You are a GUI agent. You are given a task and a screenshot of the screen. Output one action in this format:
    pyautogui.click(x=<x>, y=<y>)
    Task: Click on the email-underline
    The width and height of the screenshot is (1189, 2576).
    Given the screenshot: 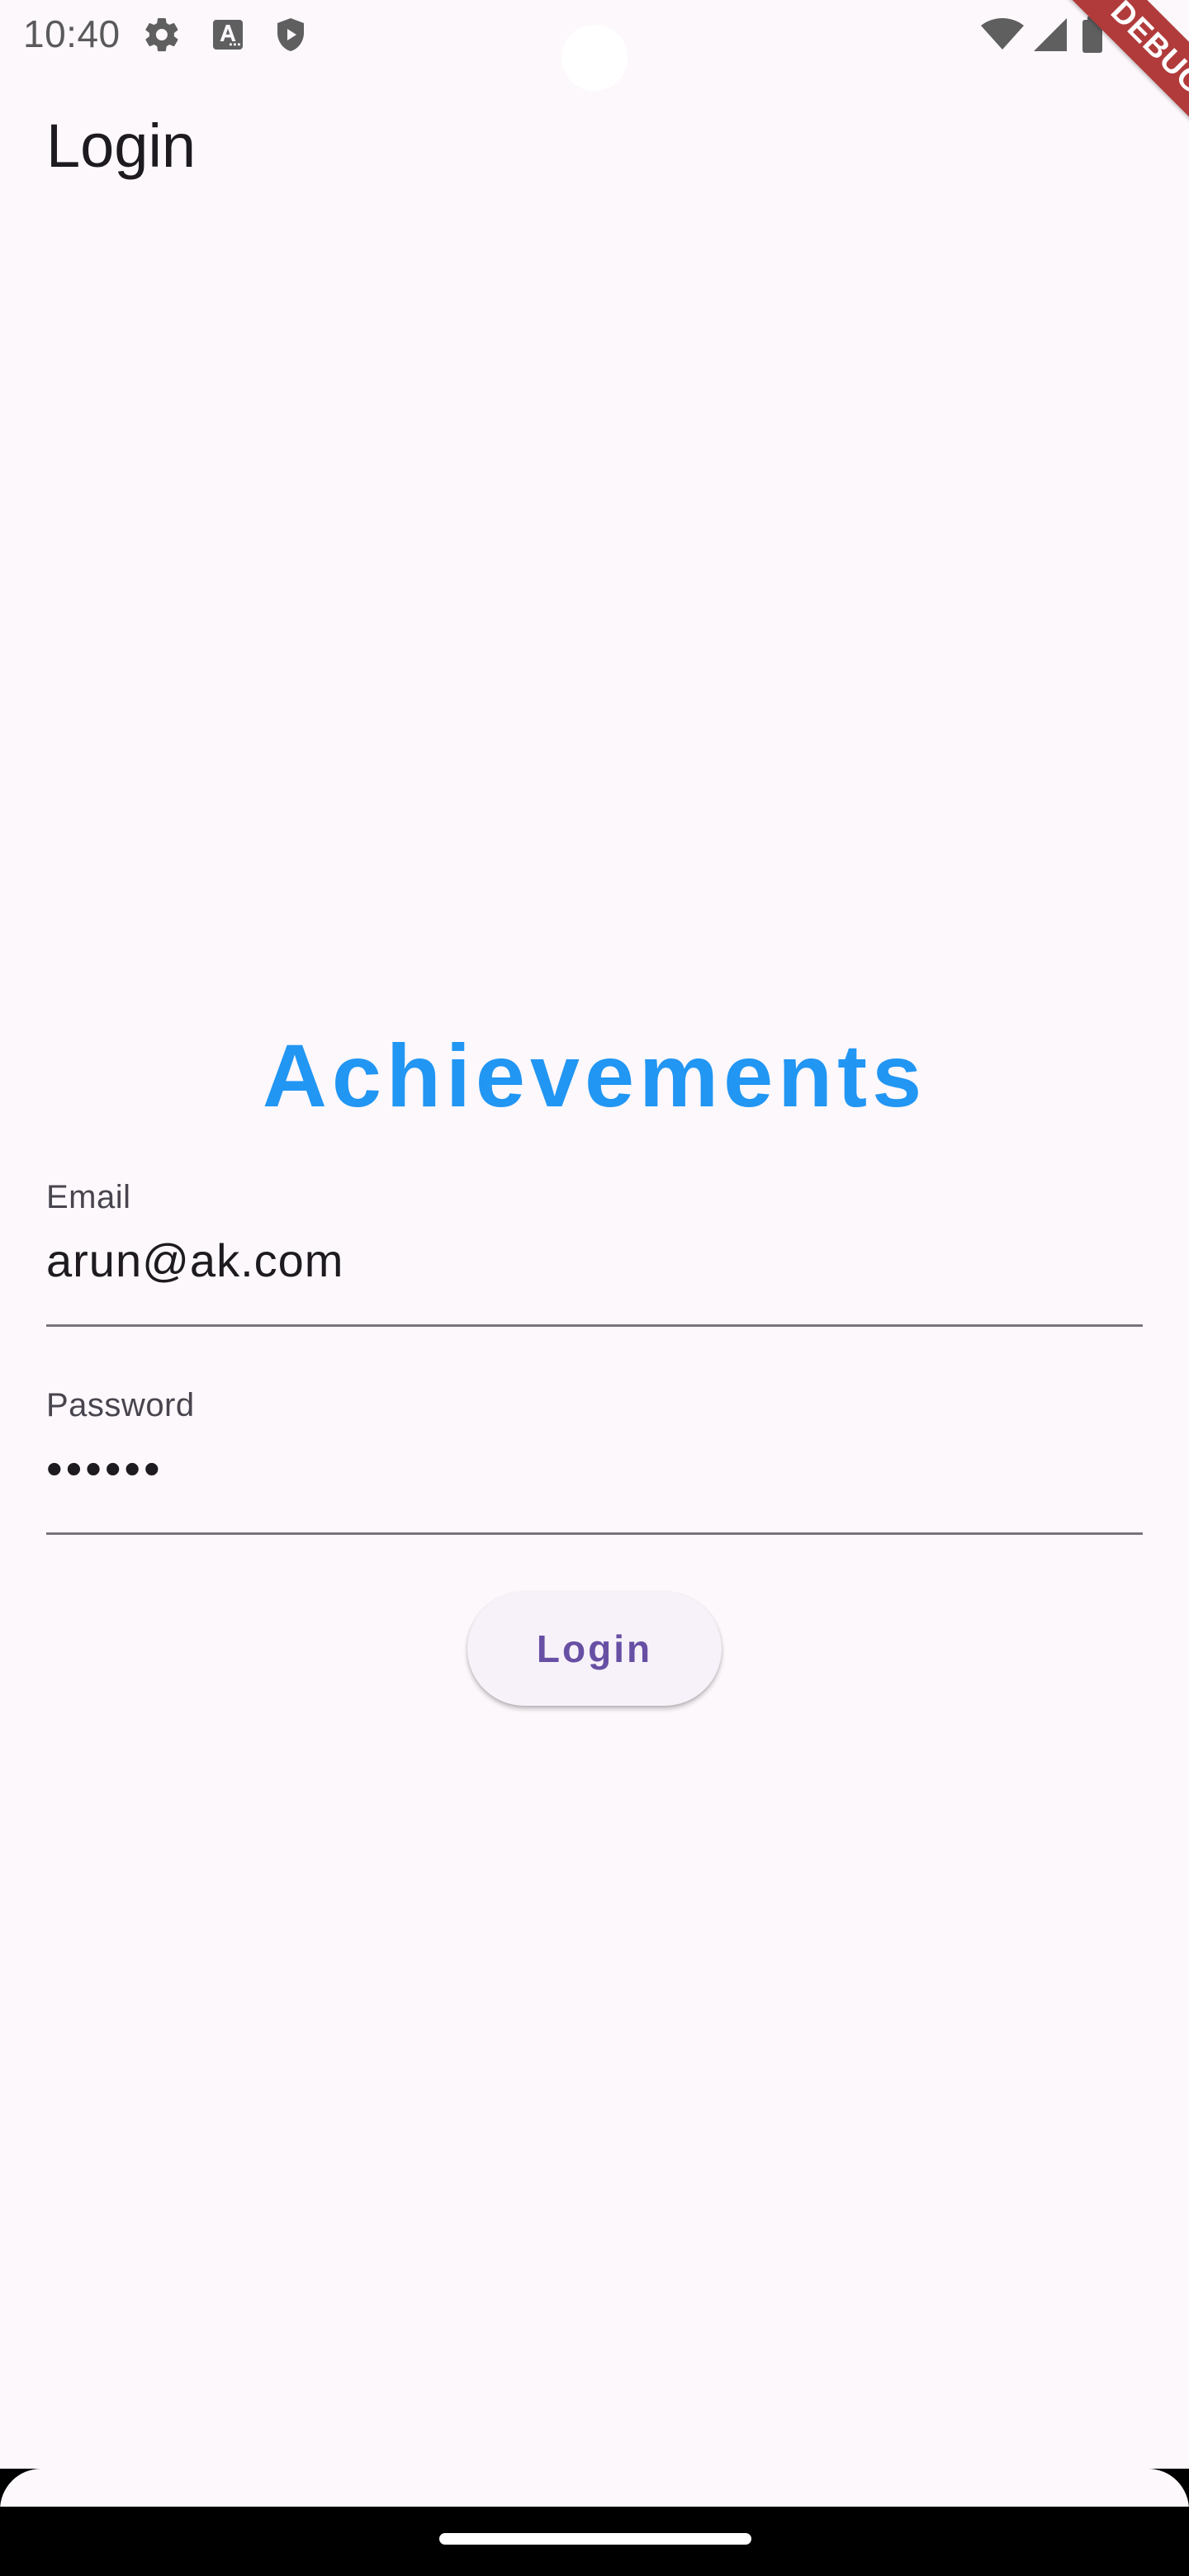 What is the action you would take?
    pyautogui.click(x=594, y=1325)
    